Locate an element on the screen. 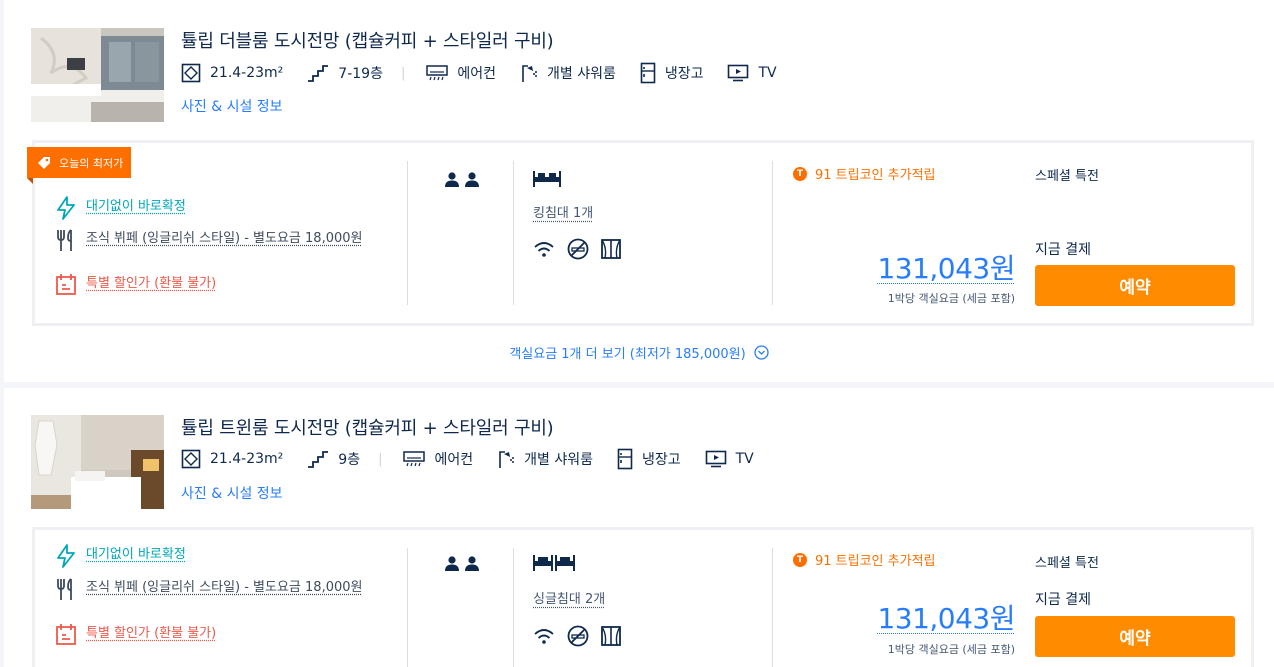 The image size is (1274, 667). tag-icon is located at coordinates (44, 162).